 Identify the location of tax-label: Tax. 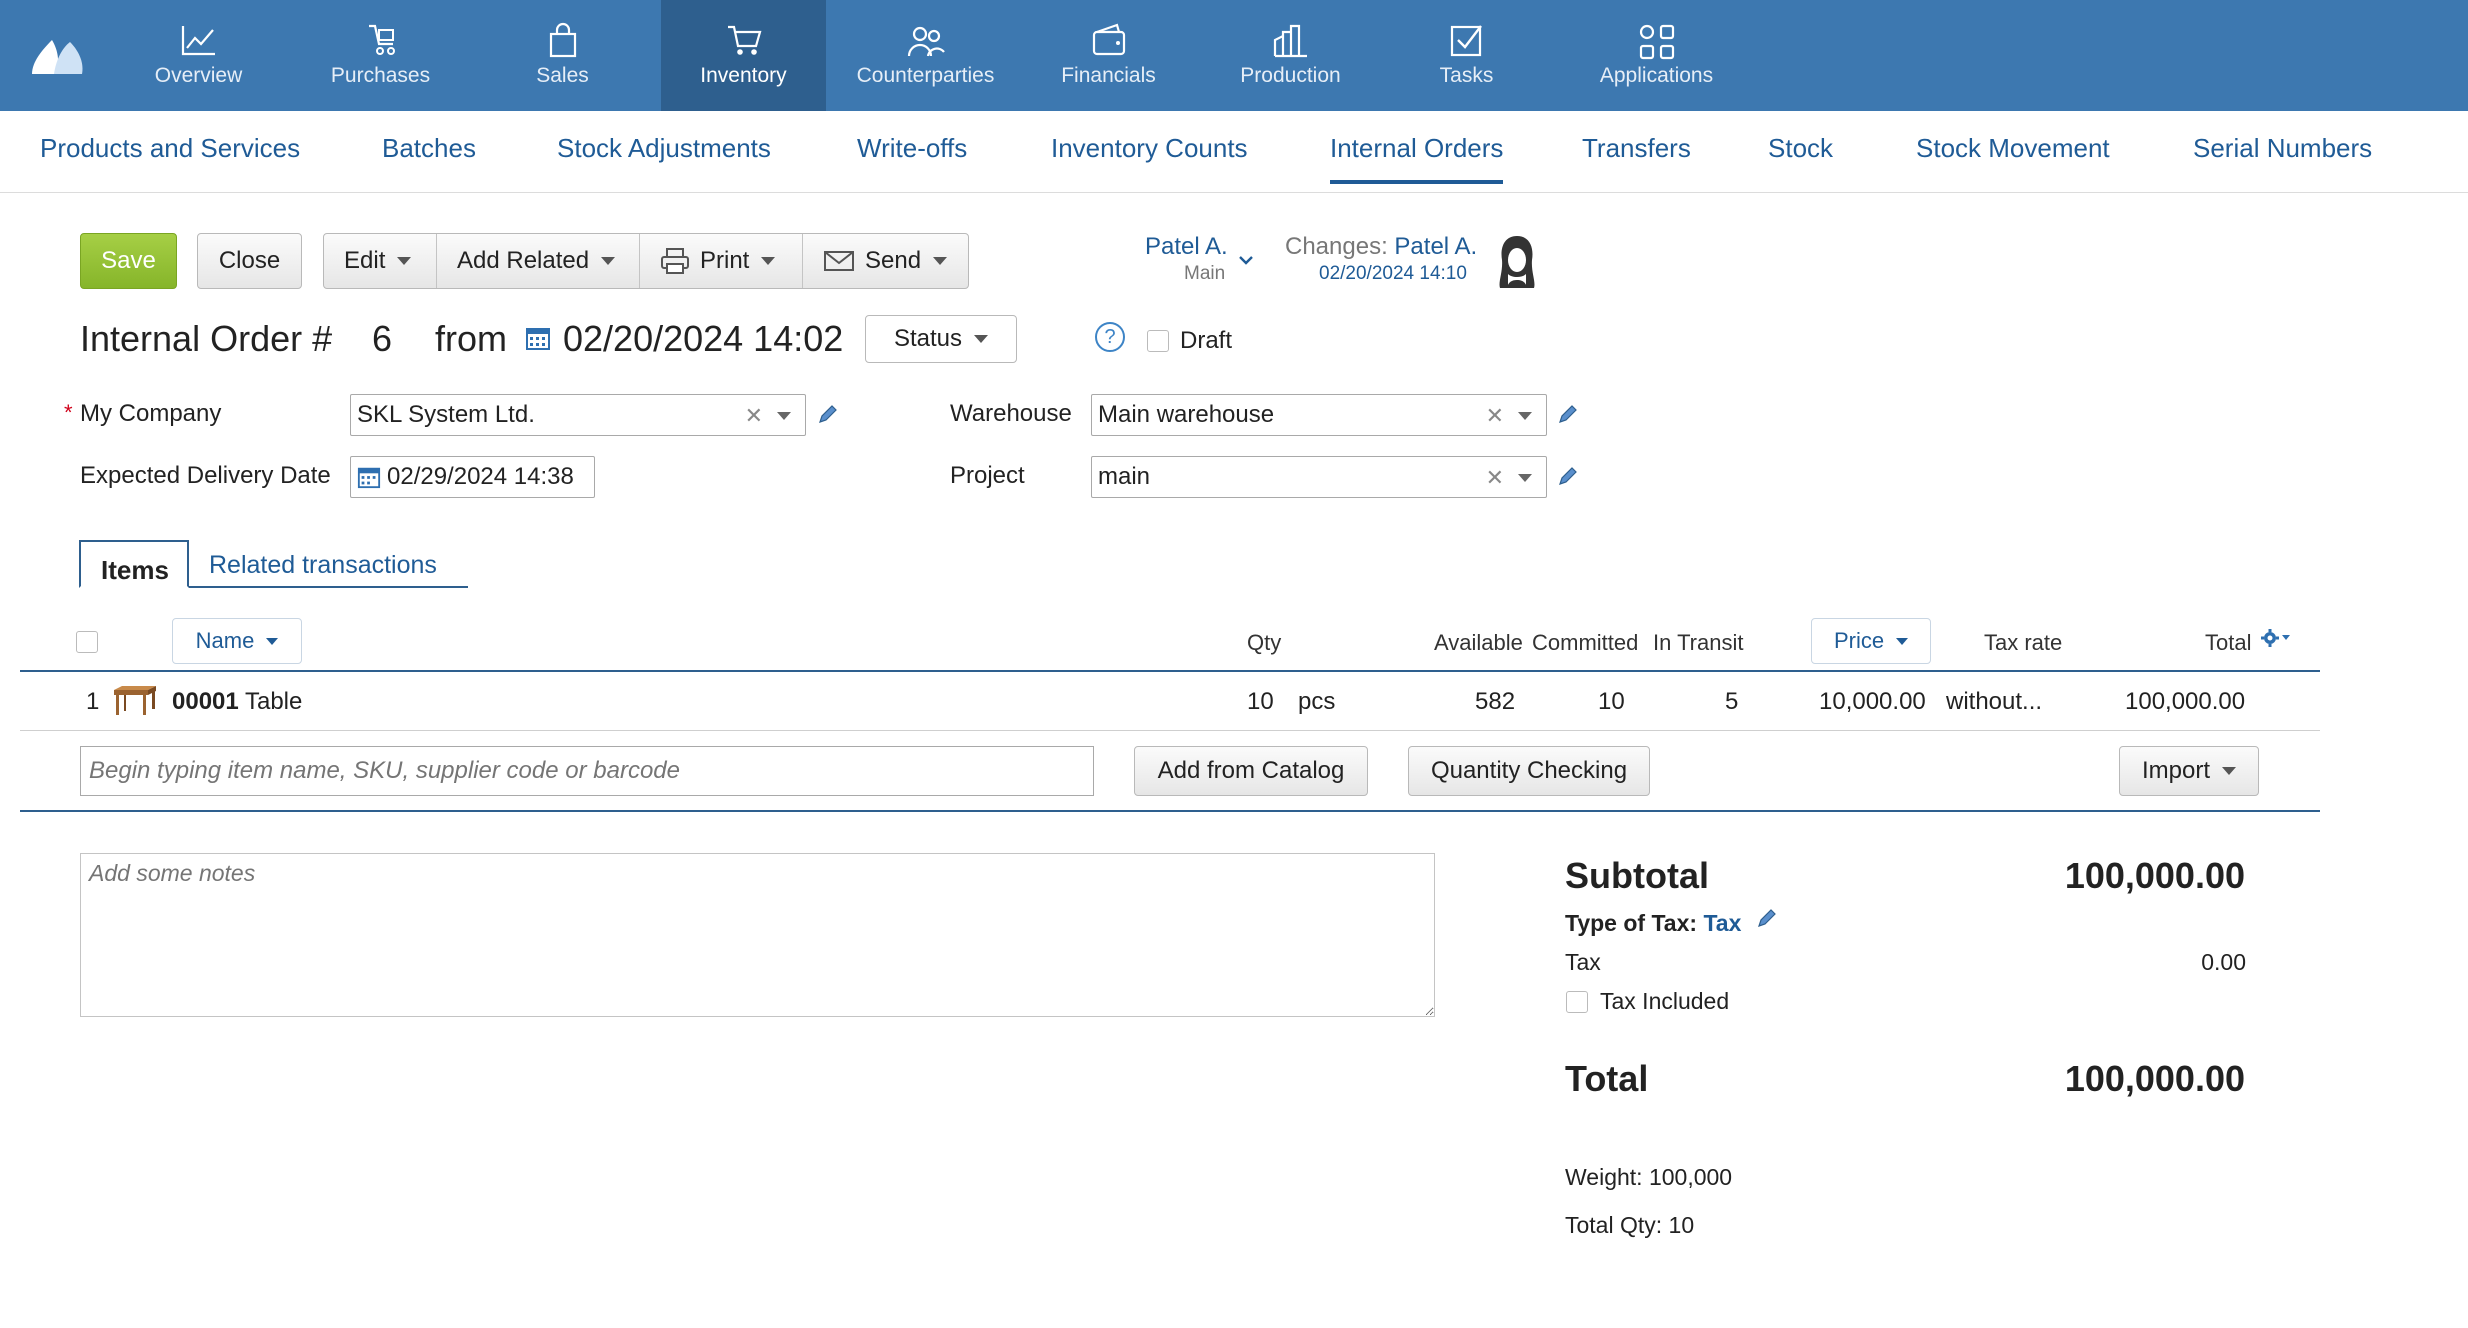
(1583, 962).